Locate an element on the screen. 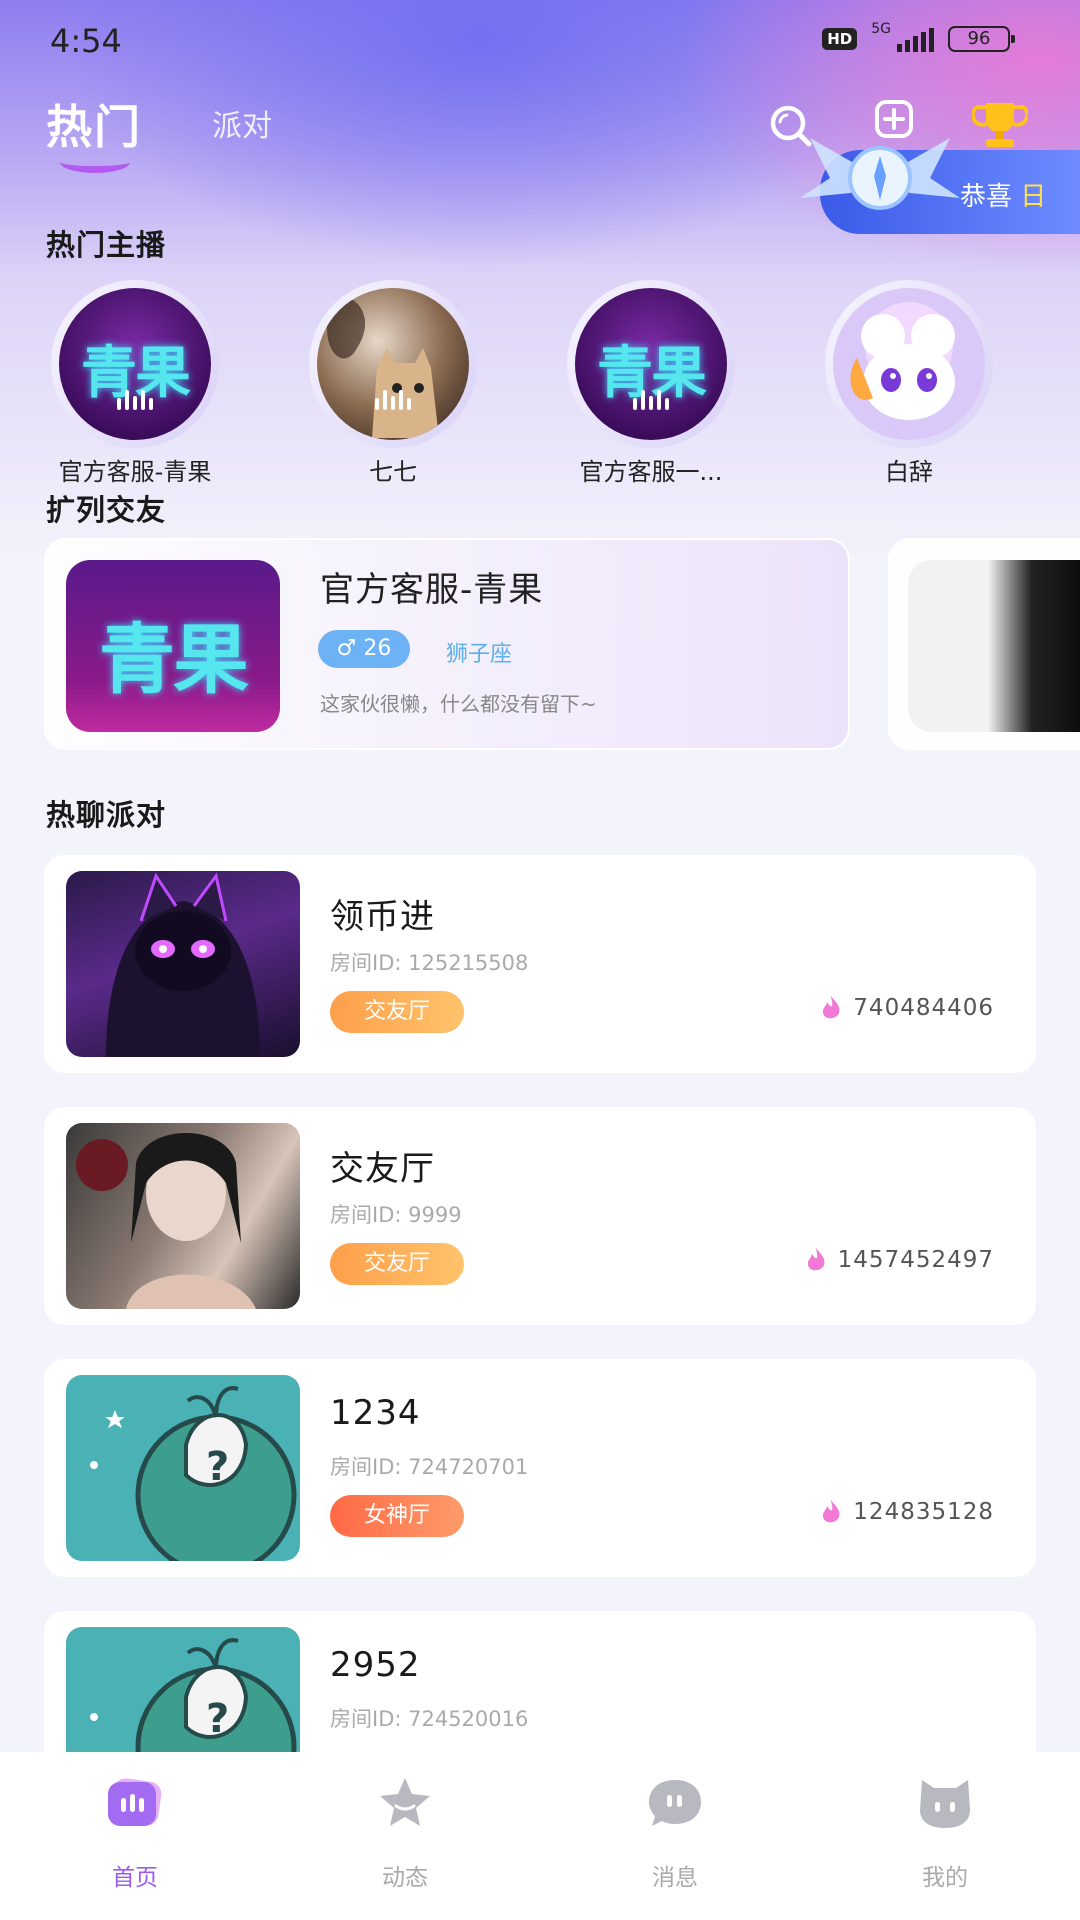  room-id: 房间ID: 125215508 is located at coordinates (429, 963).